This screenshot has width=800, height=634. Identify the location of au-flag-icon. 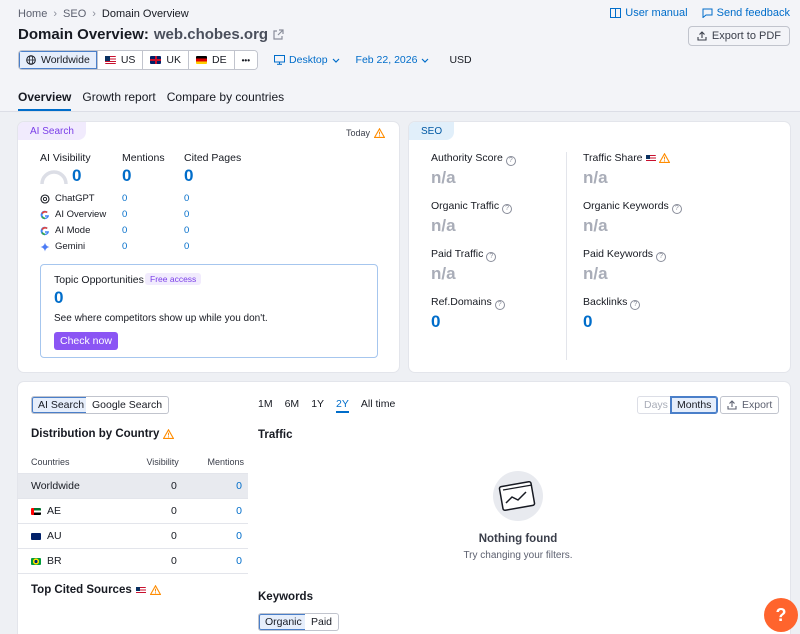
(36, 536).